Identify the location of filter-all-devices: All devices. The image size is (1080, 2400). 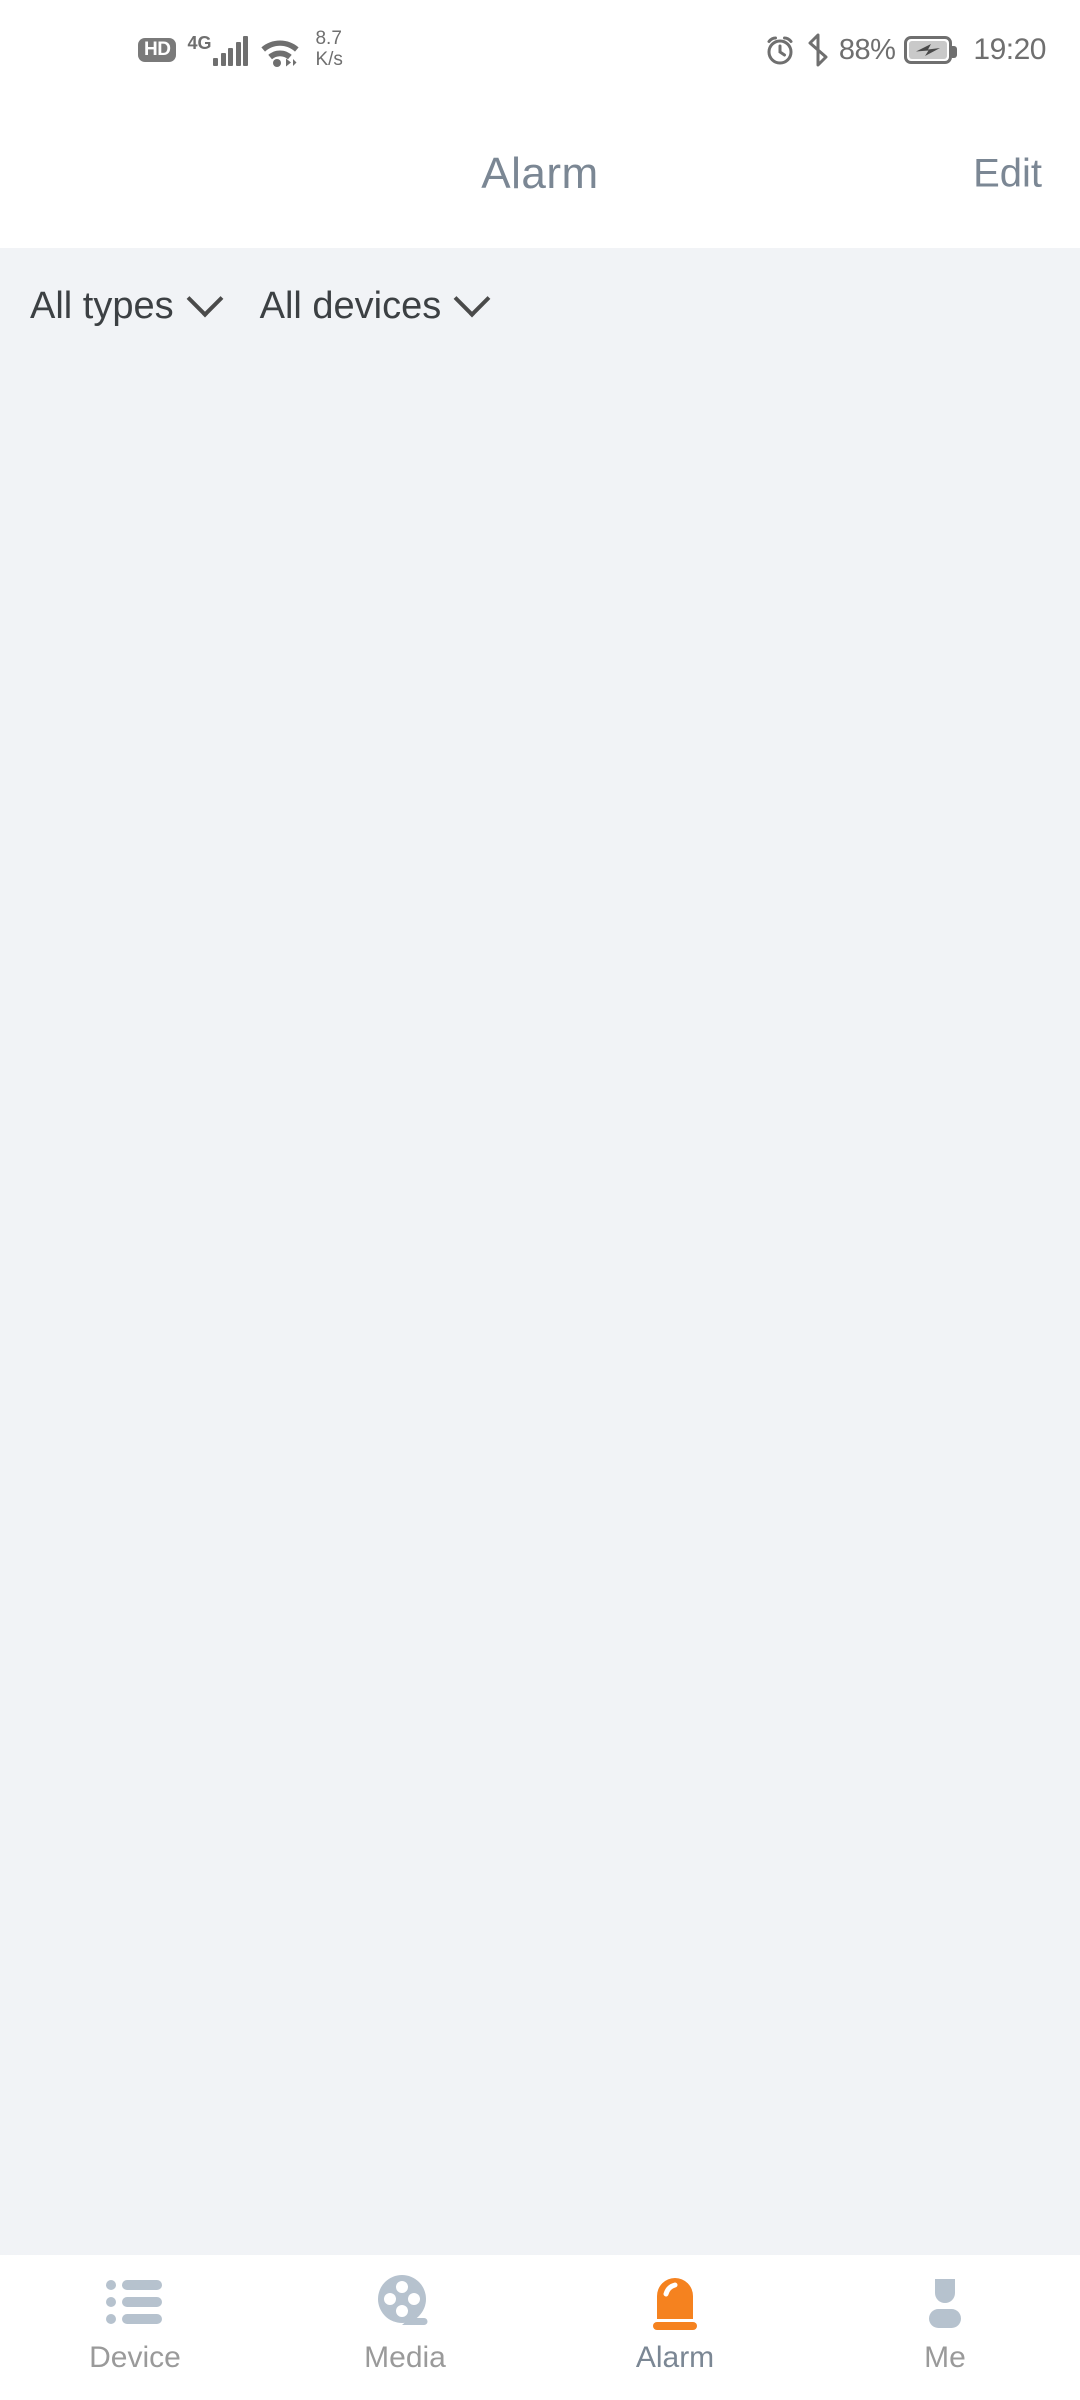
(375, 304).